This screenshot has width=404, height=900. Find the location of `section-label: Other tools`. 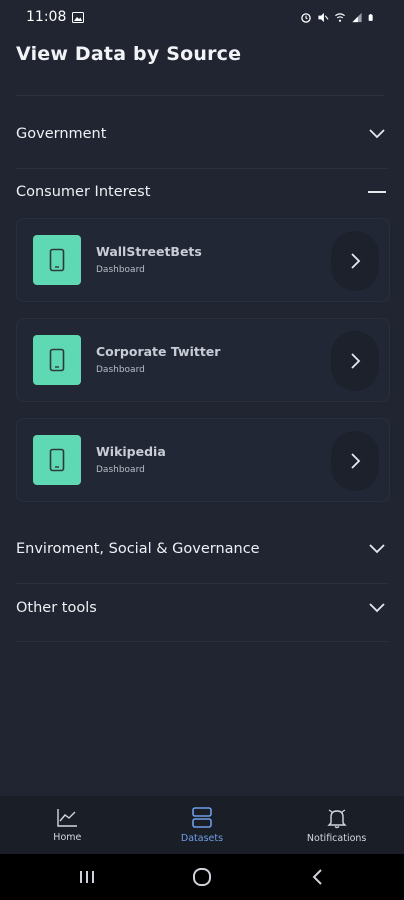

section-label: Other tools is located at coordinates (56, 608).